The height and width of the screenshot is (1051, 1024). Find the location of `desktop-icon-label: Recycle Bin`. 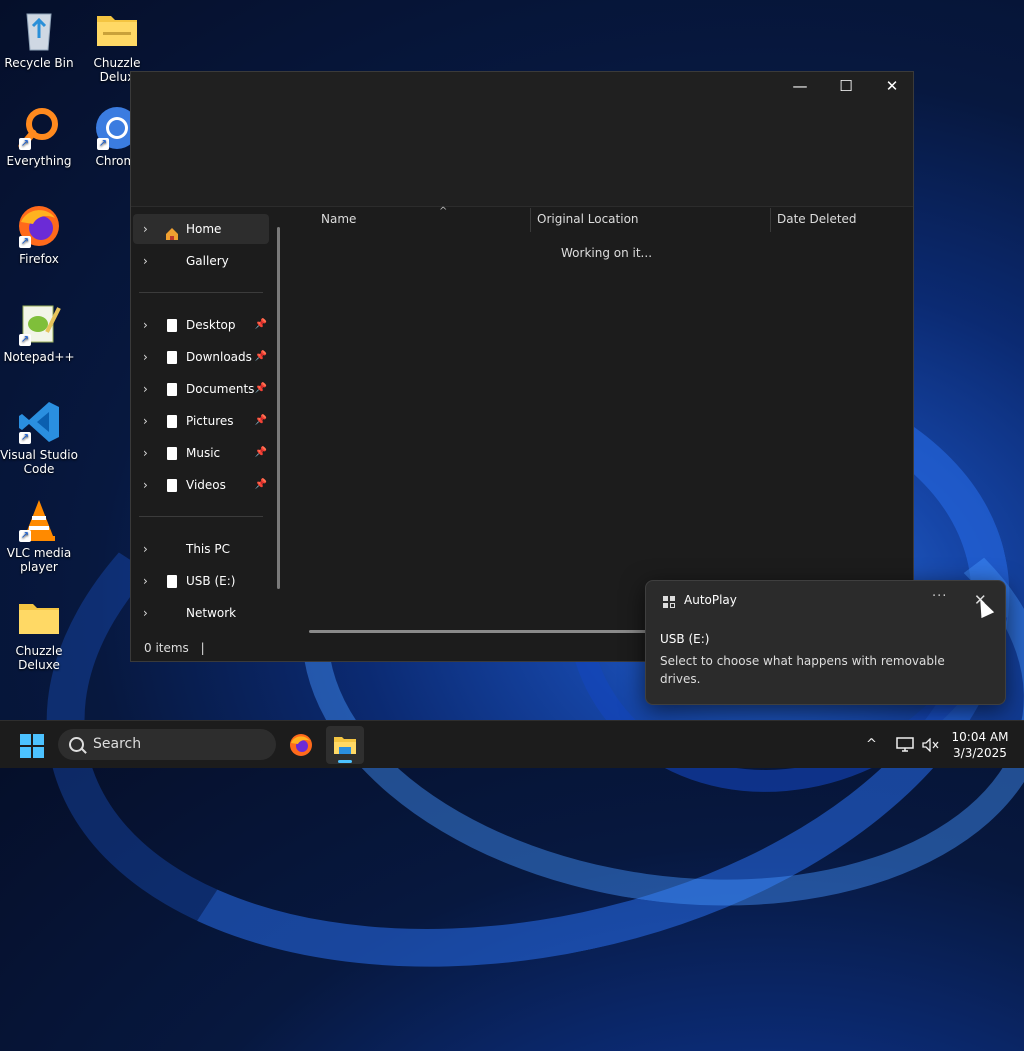

desktop-icon-label: Recycle Bin is located at coordinates (39, 63).